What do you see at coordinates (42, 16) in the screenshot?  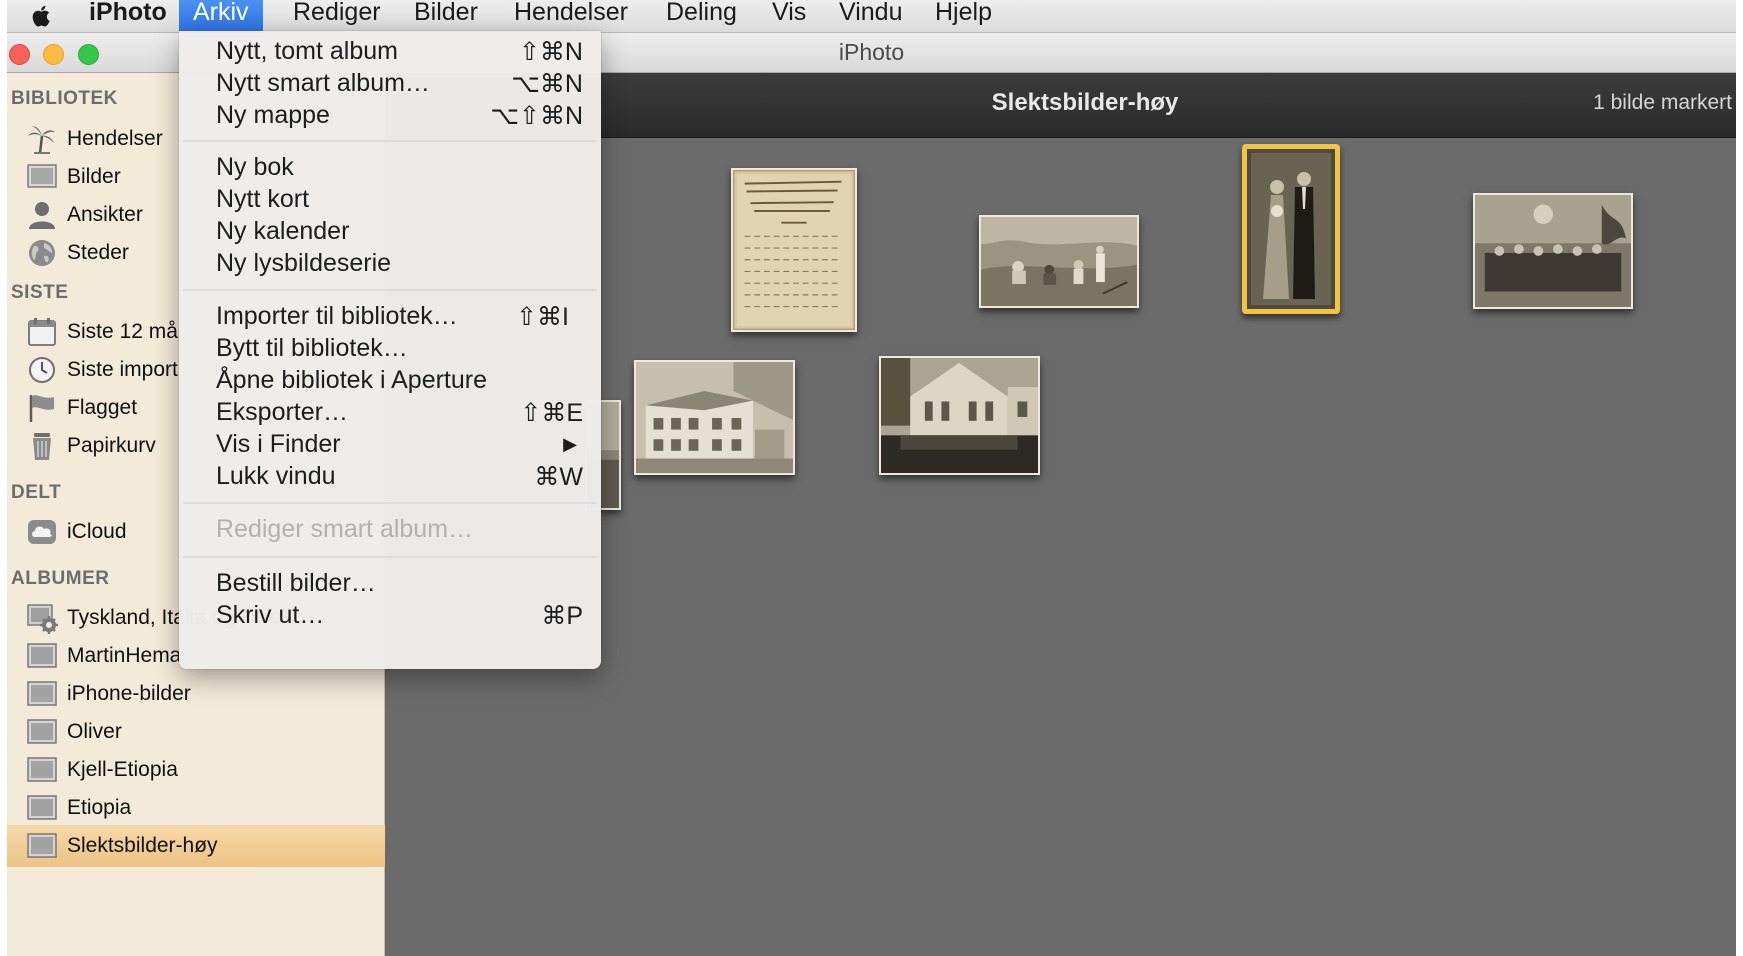 I see `apple-icon` at bounding box center [42, 16].